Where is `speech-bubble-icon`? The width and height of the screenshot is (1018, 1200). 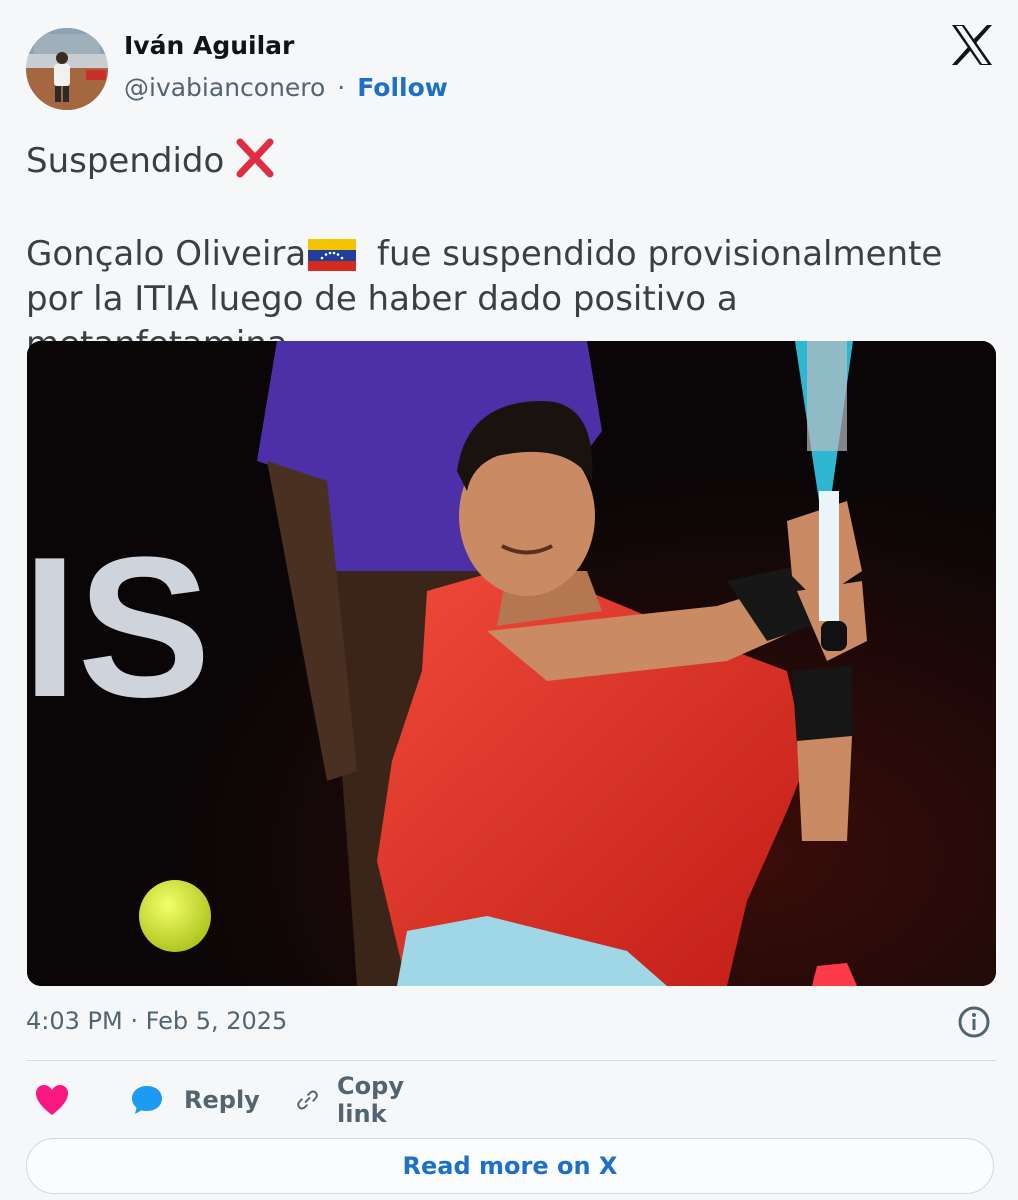 speech-bubble-icon is located at coordinates (147, 1100).